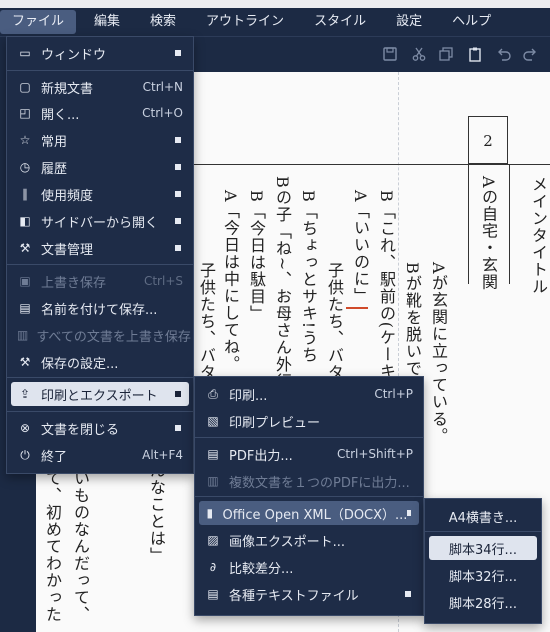  I want to click on folder-icon: ◰, so click(25, 113).